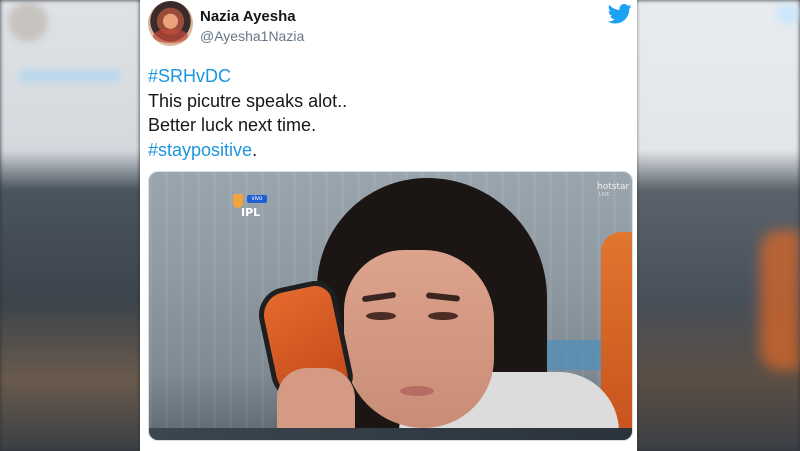 This screenshot has height=451, width=800. What do you see at coordinates (70, 76) in the screenshot?
I see `blurred-hashtag` at bounding box center [70, 76].